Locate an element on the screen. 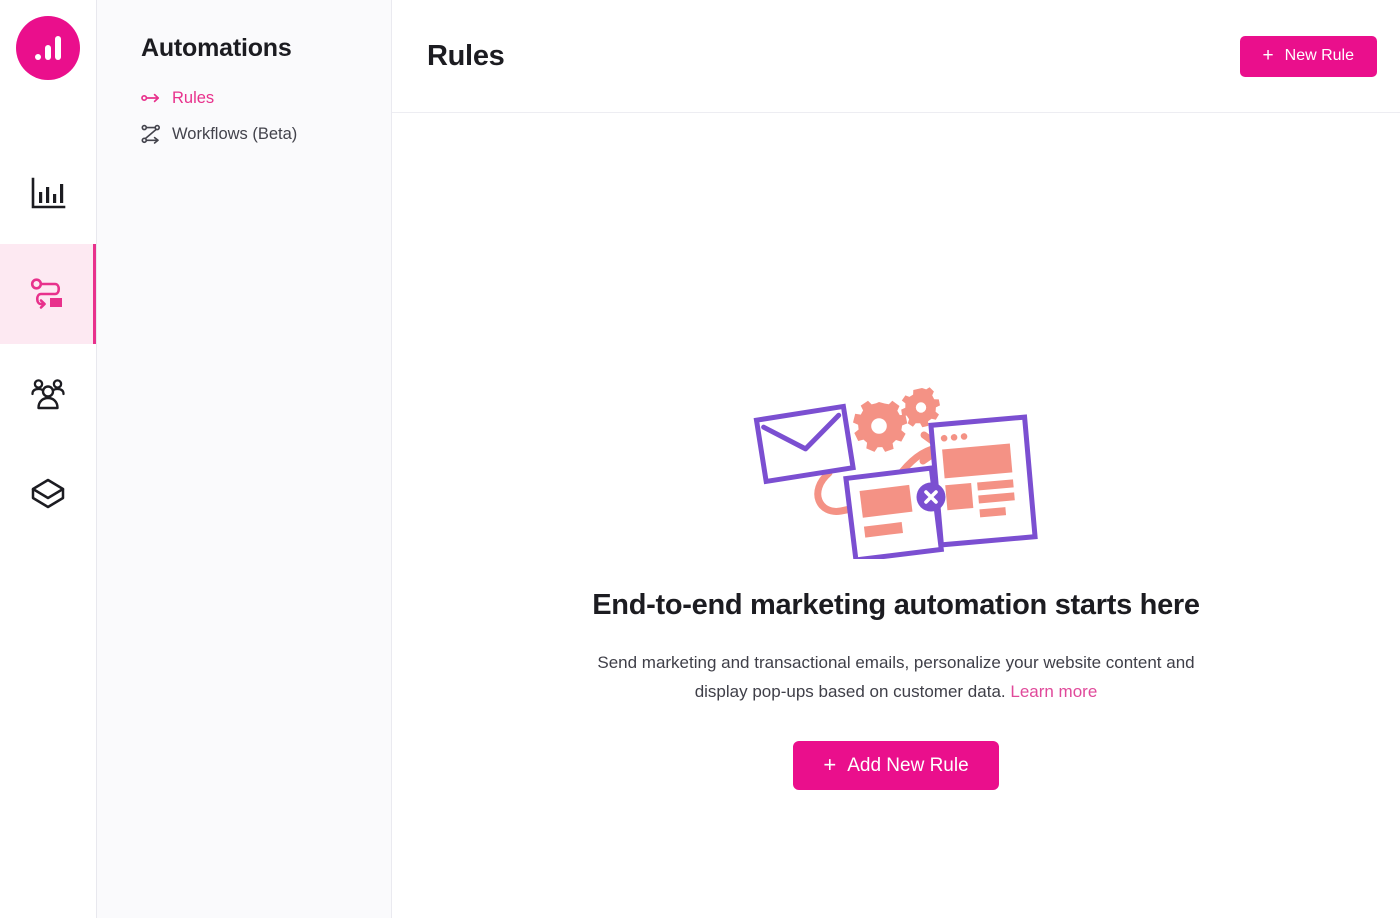 The height and width of the screenshot is (918, 1400). page-title: Rules is located at coordinates (466, 55).